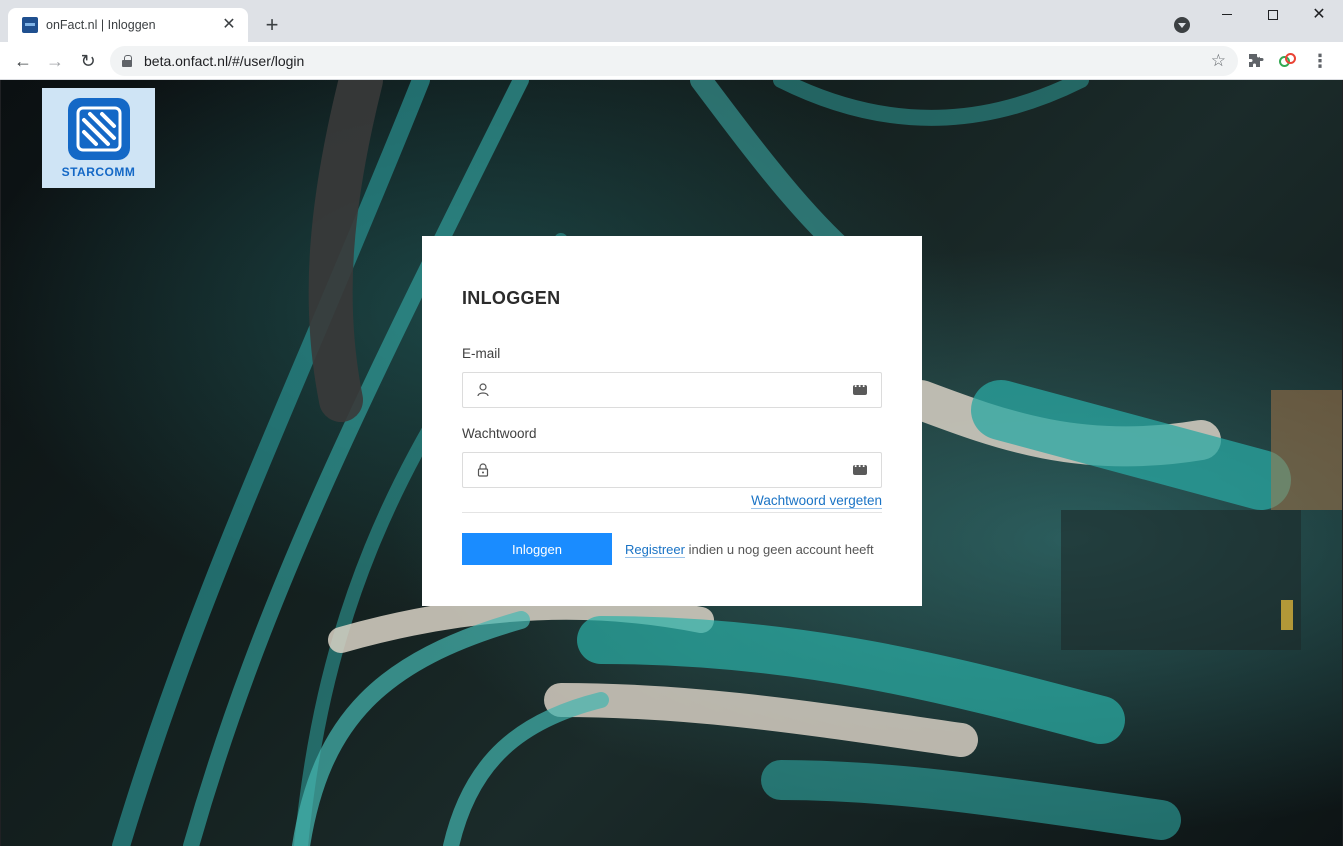  Describe the element at coordinates (1218, 61) in the screenshot. I see `bookmark-star-icon: ☆` at that location.